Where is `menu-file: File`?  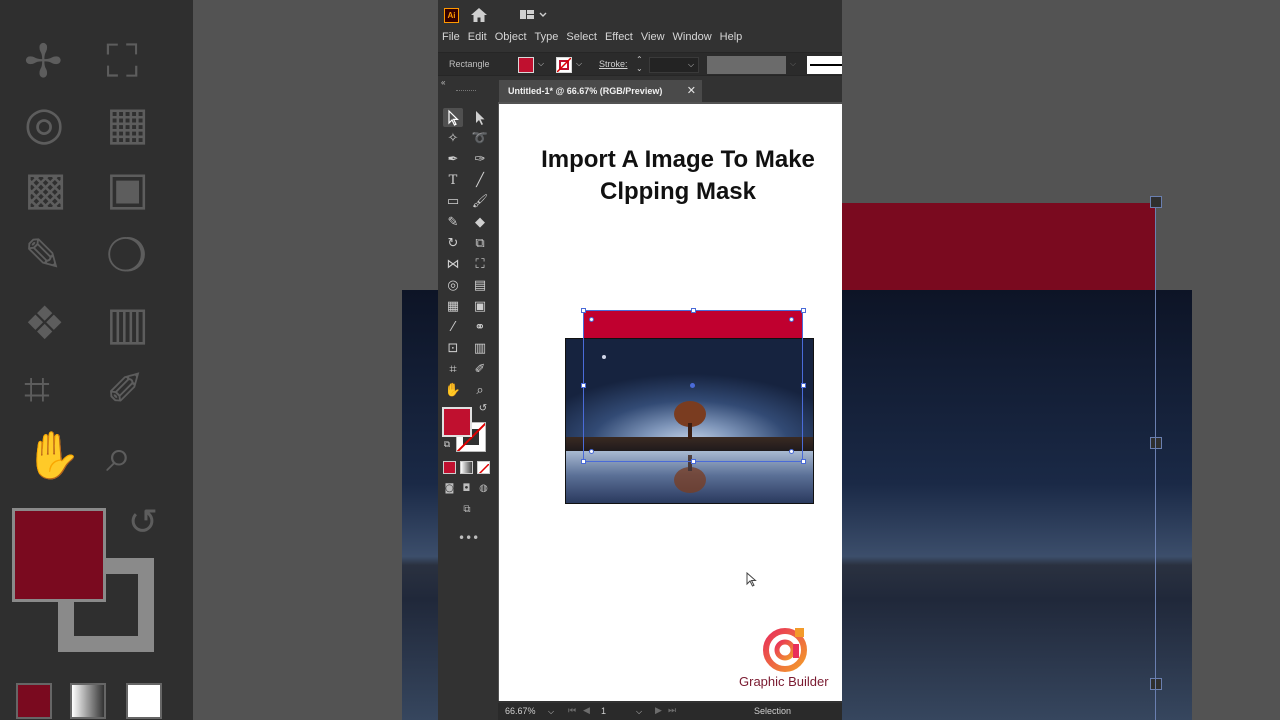
menu-file: File is located at coordinates (451, 37).